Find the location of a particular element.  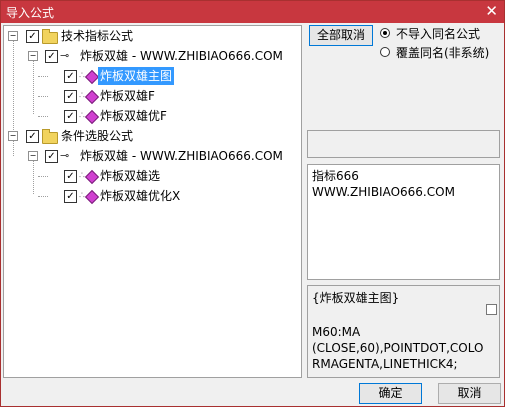

info-line-2: WWW.ZHIBIAO666.COM is located at coordinates (383, 192).